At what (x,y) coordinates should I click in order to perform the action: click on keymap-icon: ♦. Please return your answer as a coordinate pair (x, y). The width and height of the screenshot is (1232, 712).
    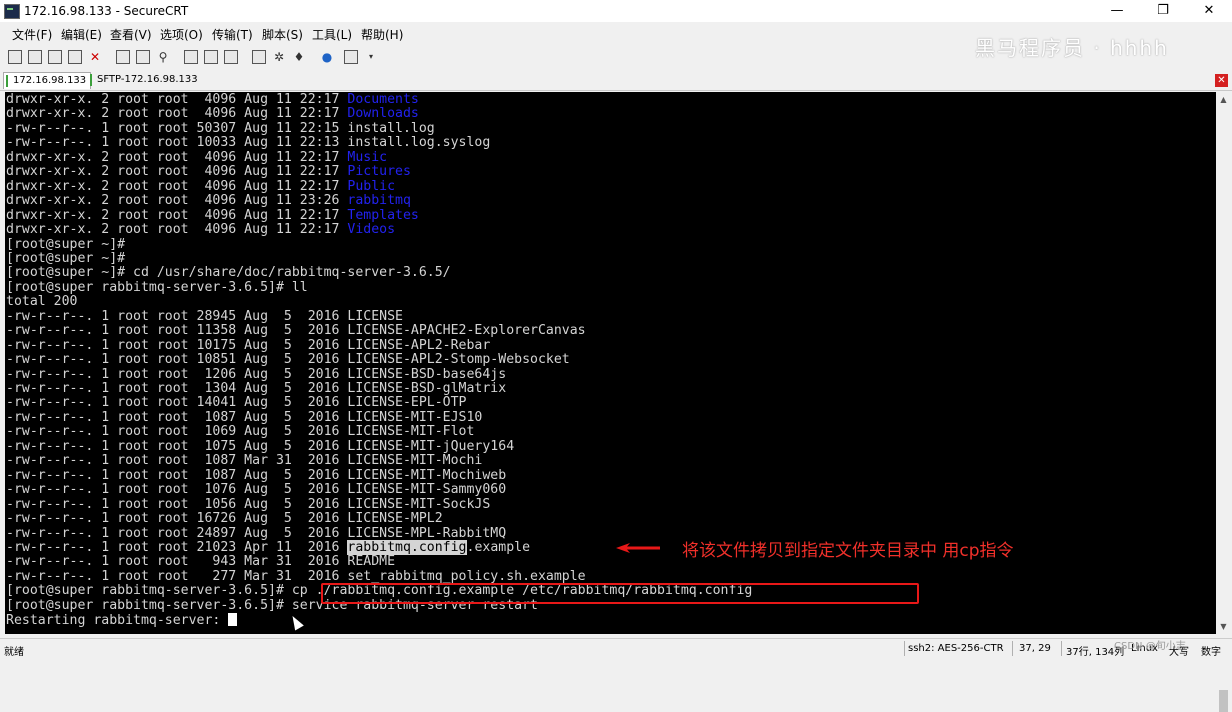
    Looking at the image, I should click on (299, 57).